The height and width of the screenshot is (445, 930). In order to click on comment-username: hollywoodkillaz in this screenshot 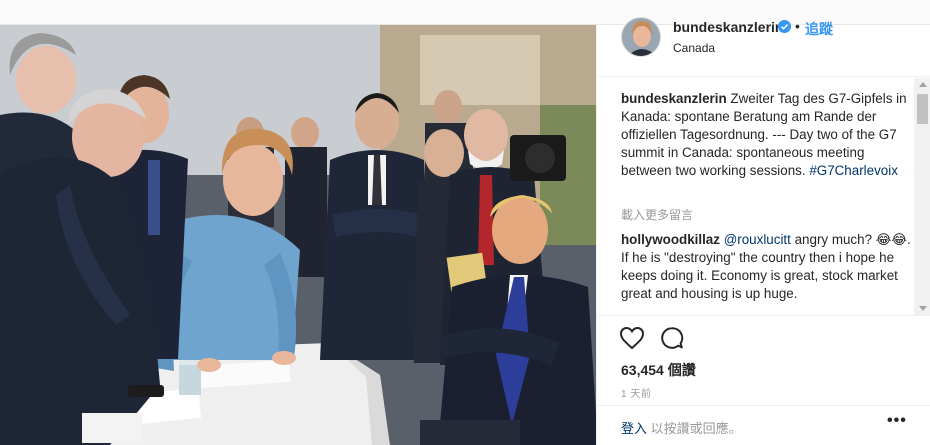, I will do `click(670, 239)`.